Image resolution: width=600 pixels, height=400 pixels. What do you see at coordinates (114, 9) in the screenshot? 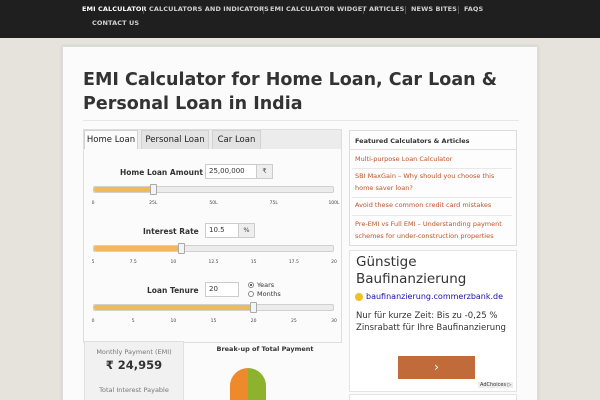
I see `nav-emi-calculator: EMI CALCULATOR` at bounding box center [114, 9].